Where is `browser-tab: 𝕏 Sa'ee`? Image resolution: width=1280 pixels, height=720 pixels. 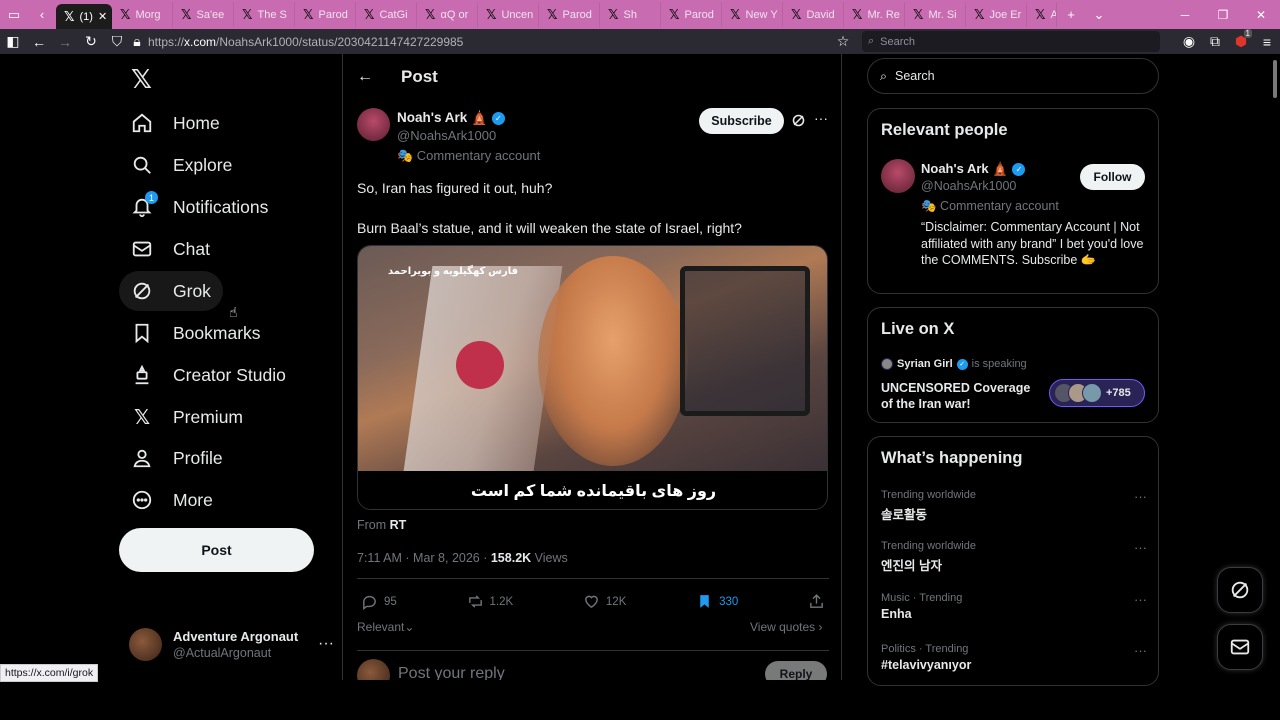
browser-tab: 𝕏 Sa'ee is located at coordinates (203, 14).